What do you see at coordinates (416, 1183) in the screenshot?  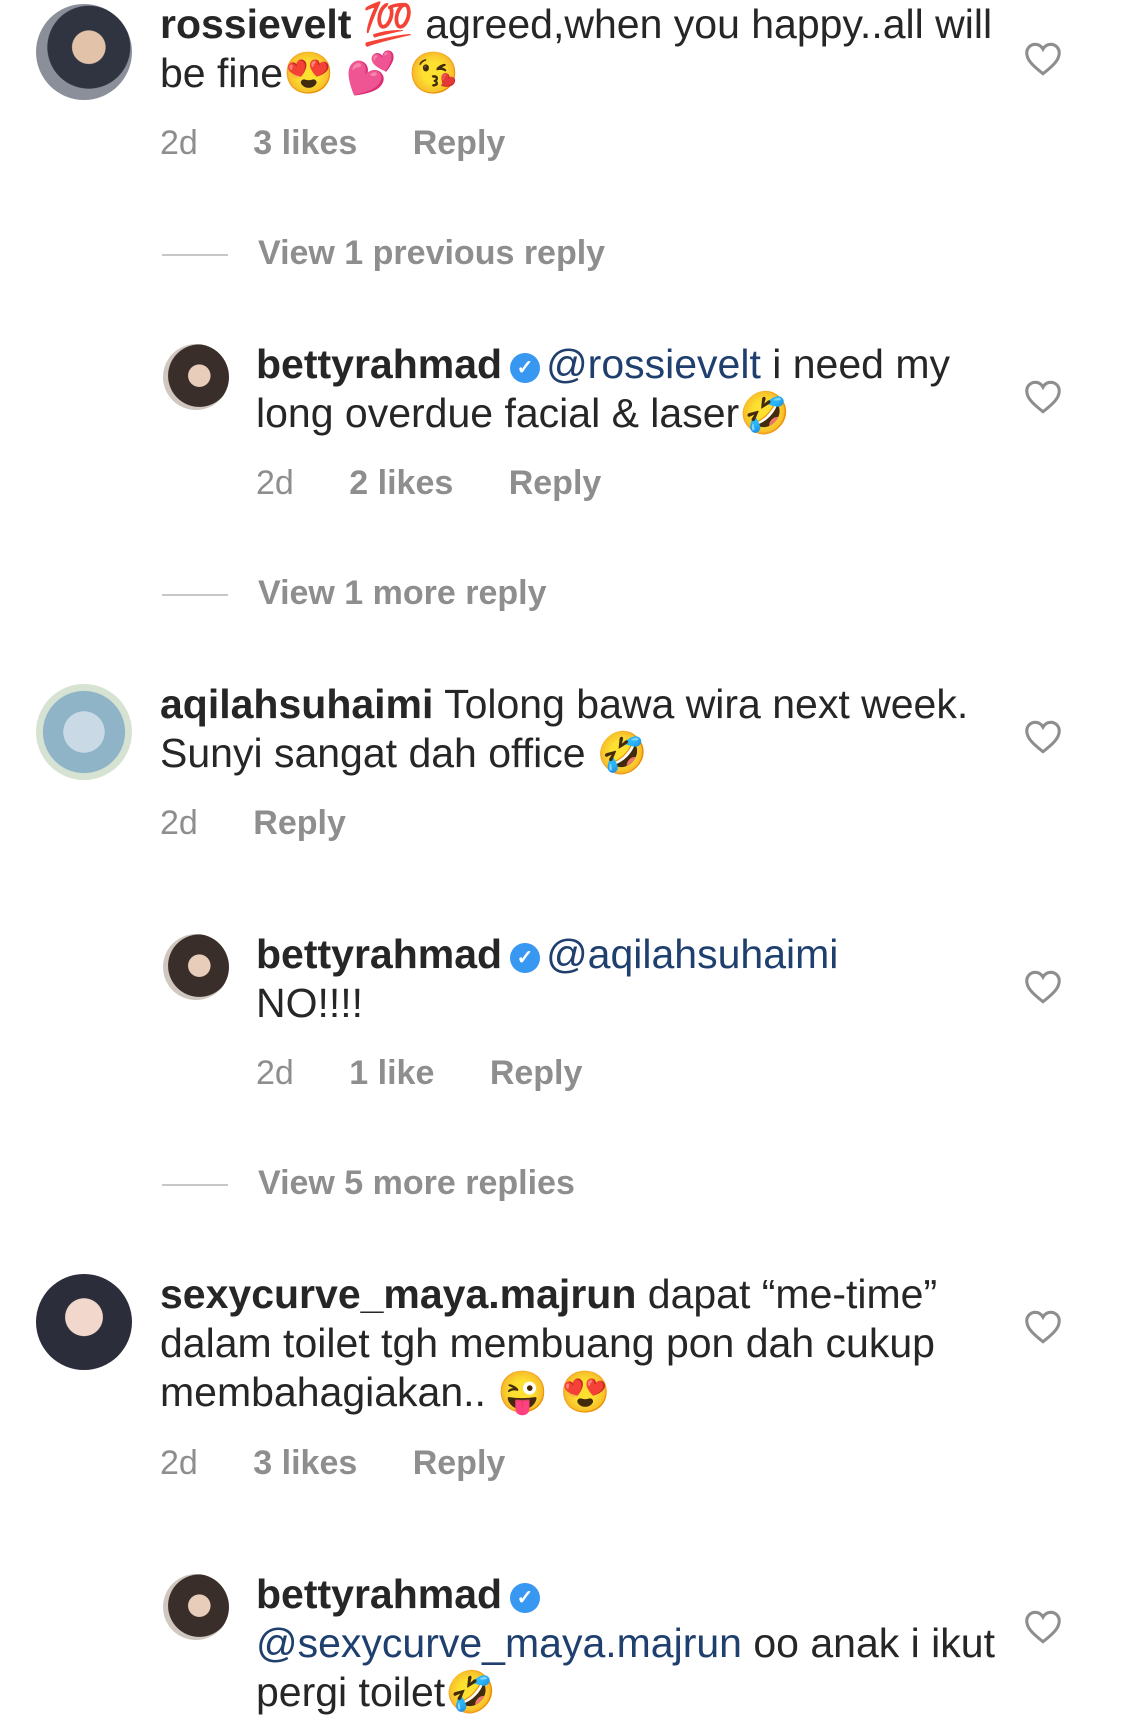 I see `view-replies-label: View 5 more replies` at bounding box center [416, 1183].